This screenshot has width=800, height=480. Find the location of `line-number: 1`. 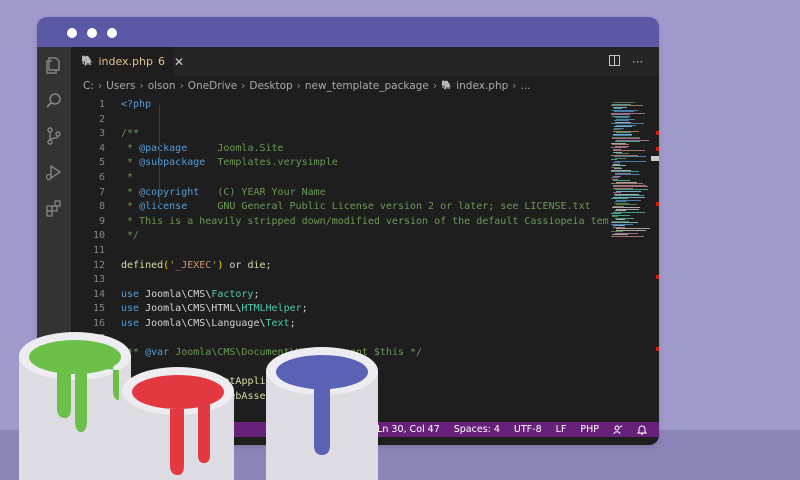

line-number: 1 is located at coordinates (101, 104).